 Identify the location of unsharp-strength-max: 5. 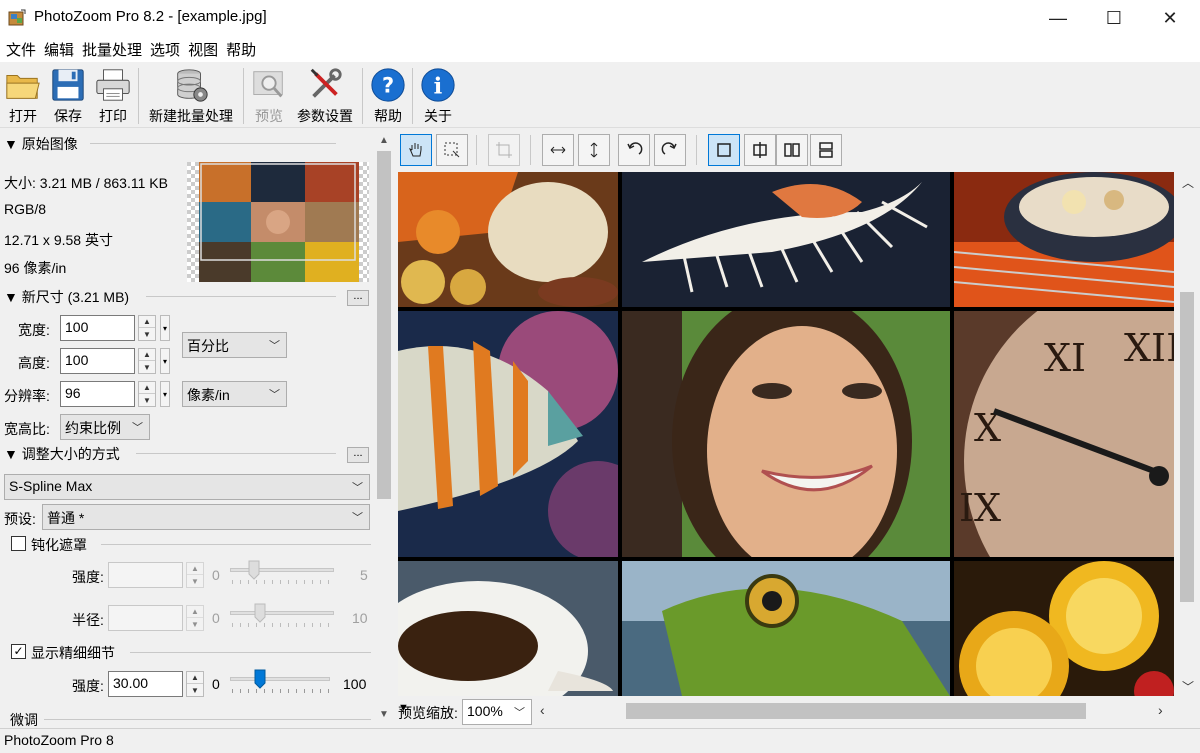
(364, 575).